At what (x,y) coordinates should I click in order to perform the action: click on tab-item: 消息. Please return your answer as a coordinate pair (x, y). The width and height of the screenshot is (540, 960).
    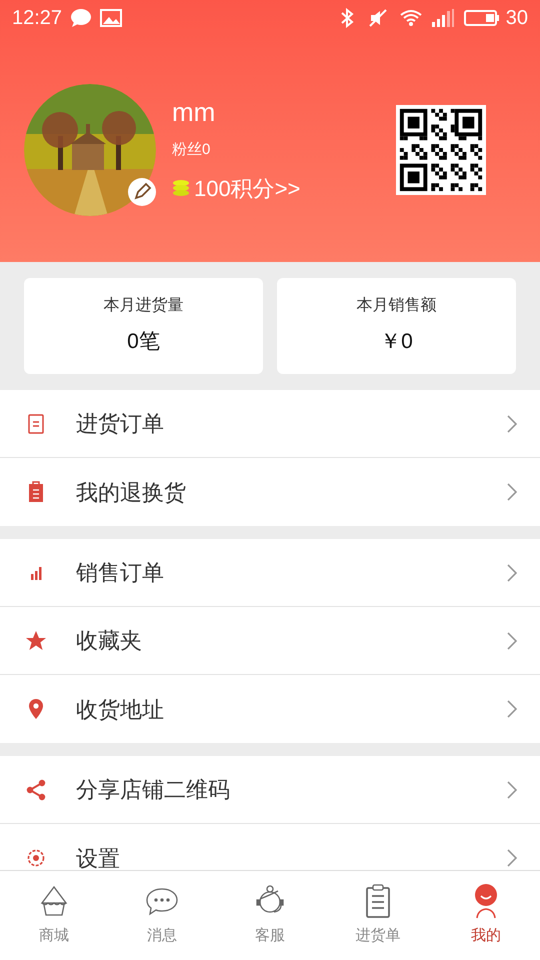
    Looking at the image, I should click on (162, 915).